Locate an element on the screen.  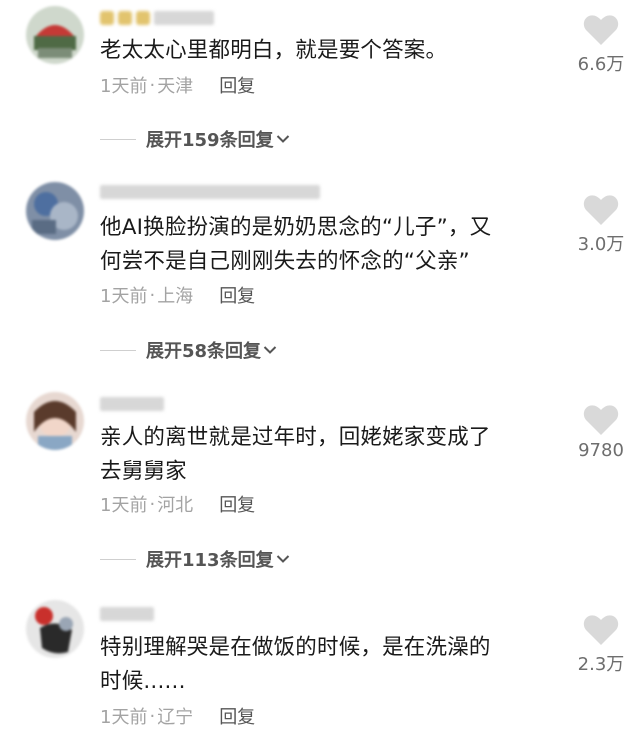
comment-text: 他AI换脸扮演的是奶奶思念的“儿子”，又 何尝不是自己刚刚失去的怀念的“父亲” is located at coordinates (296, 244).